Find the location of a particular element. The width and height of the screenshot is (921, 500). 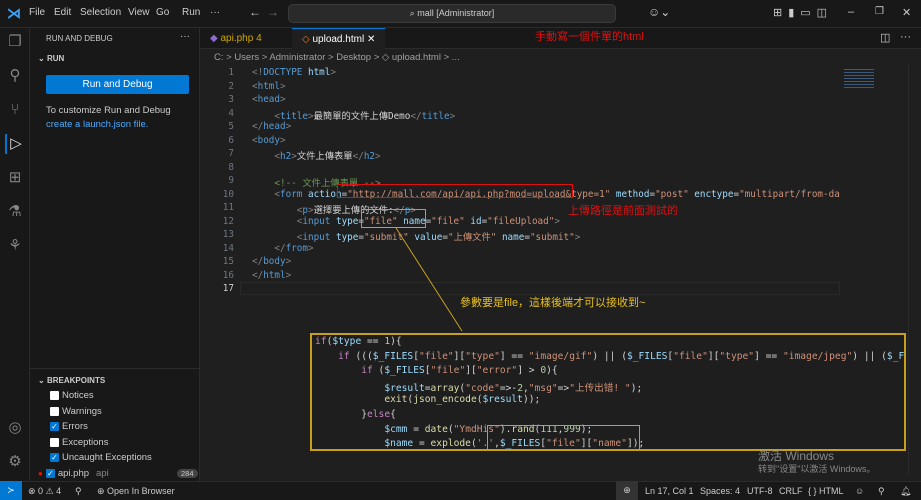

code-token: "error" is located at coordinates (497, 371).